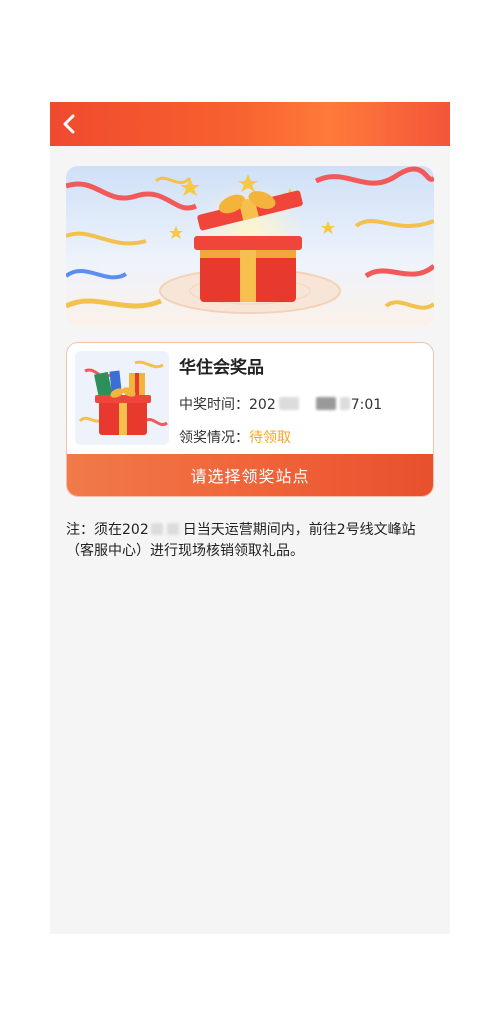 This screenshot has height=1036, width=500. Describe the element at coordinates (366, 405) in the screenshot. I see `win-time-value-suffix: 7:01` at that location.